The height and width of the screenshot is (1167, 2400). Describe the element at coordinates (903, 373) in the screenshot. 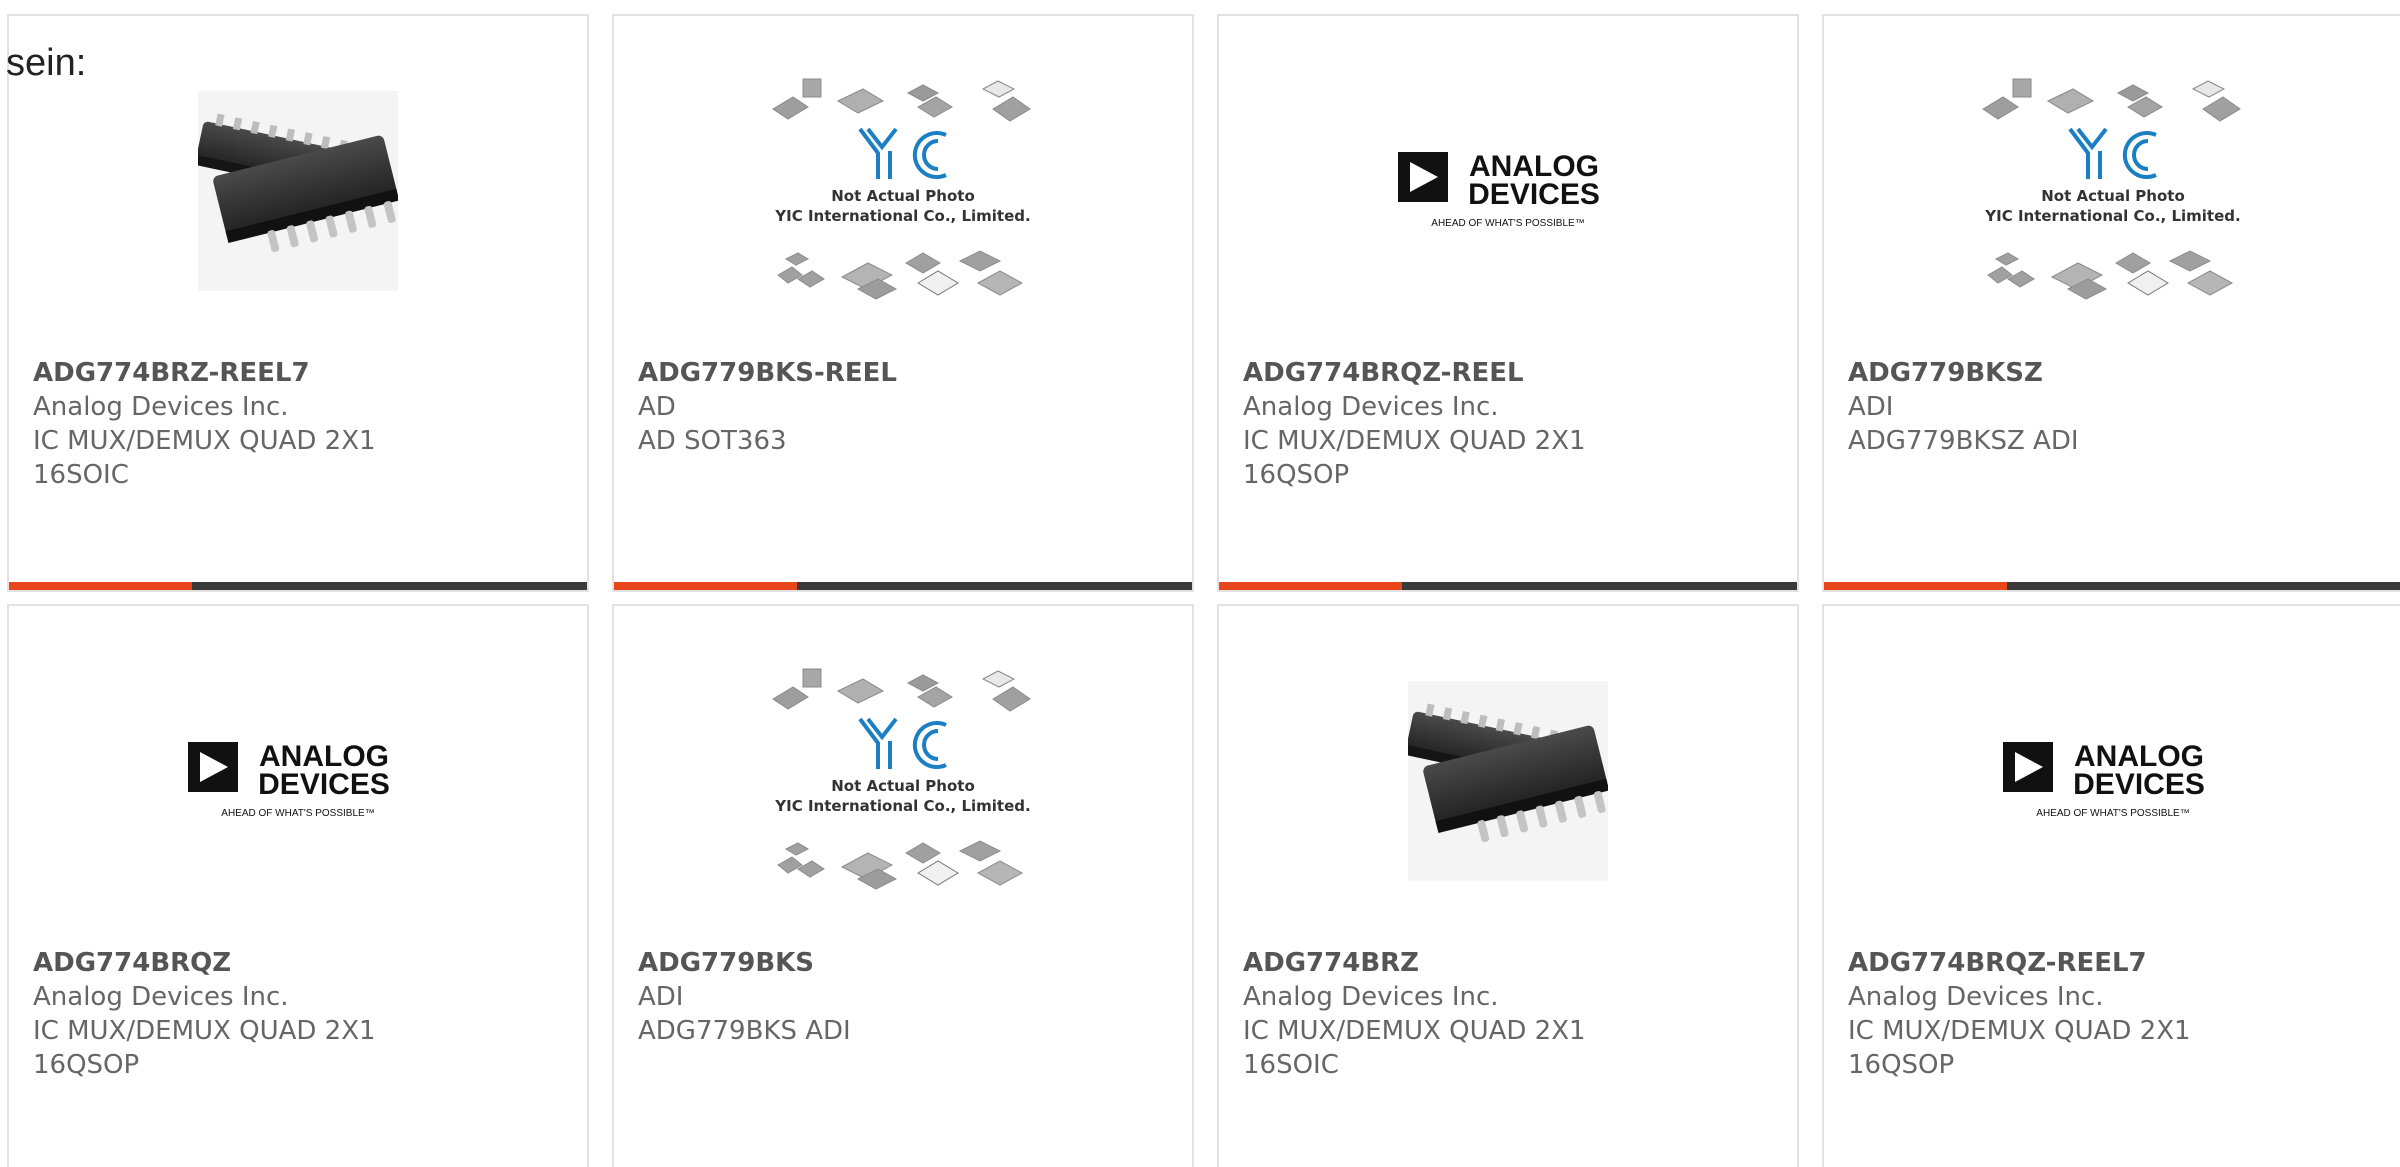

I see `part-number-link: ADG779BKS-REEL` at that location.